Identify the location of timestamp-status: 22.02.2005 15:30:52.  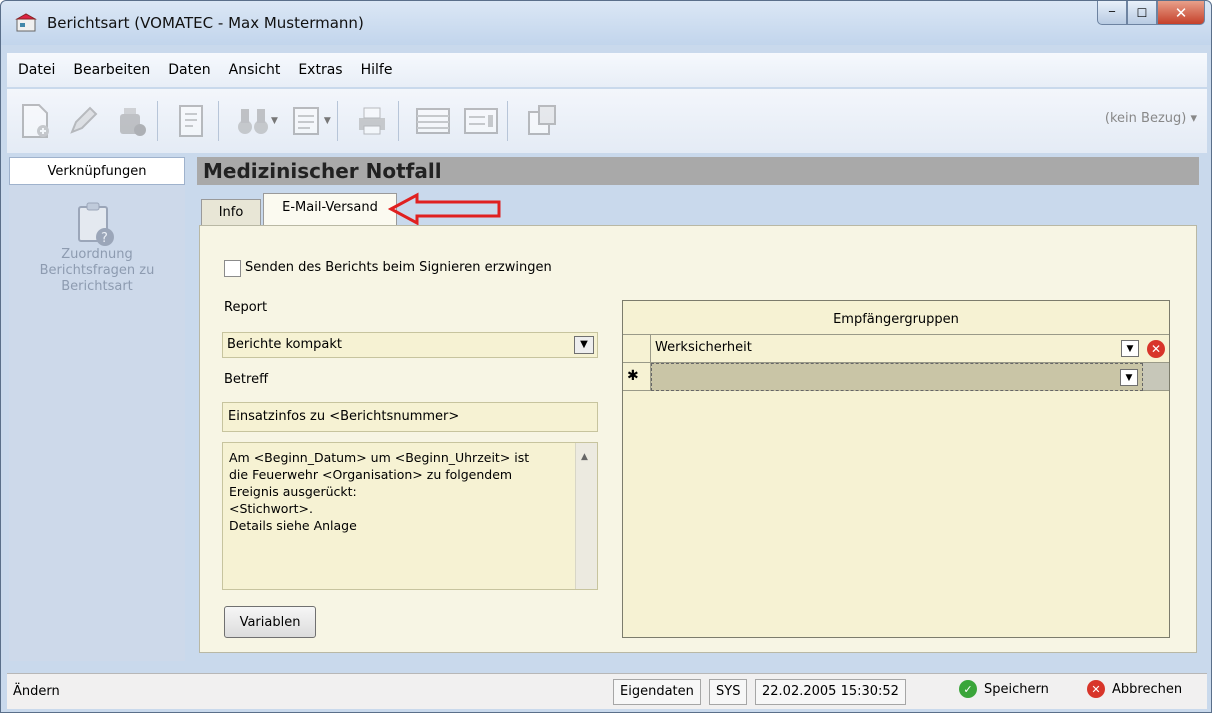
(830, 692).